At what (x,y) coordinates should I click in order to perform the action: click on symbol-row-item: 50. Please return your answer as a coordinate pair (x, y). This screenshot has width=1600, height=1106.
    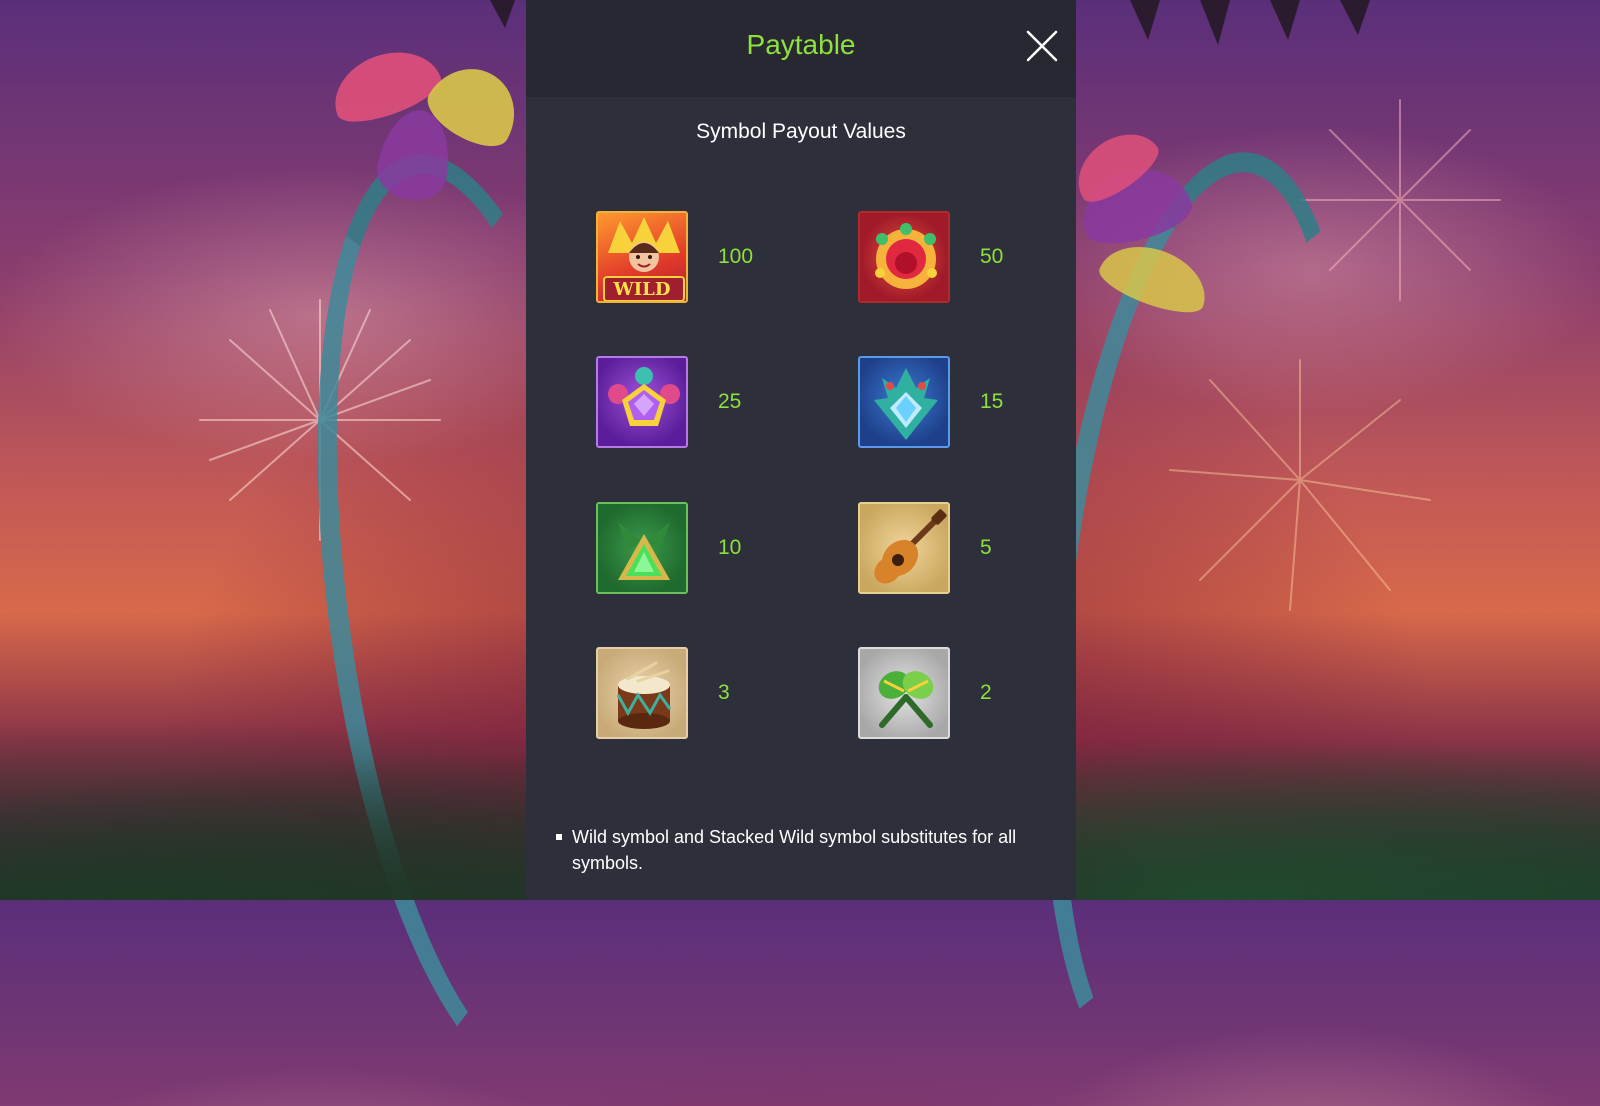
    Looking at the image, I should click on (968, 259).